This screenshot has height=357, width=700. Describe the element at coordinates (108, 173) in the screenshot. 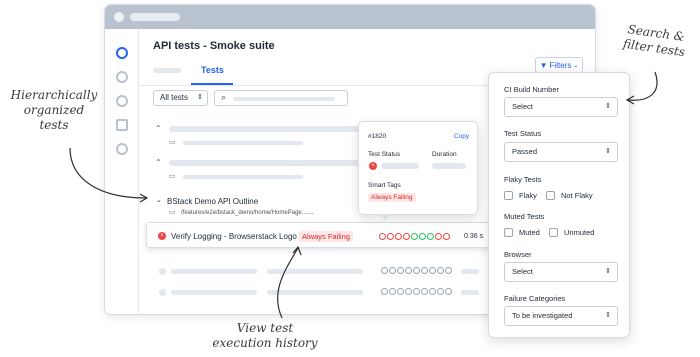

I see `arrow-hierarchy` at that location.